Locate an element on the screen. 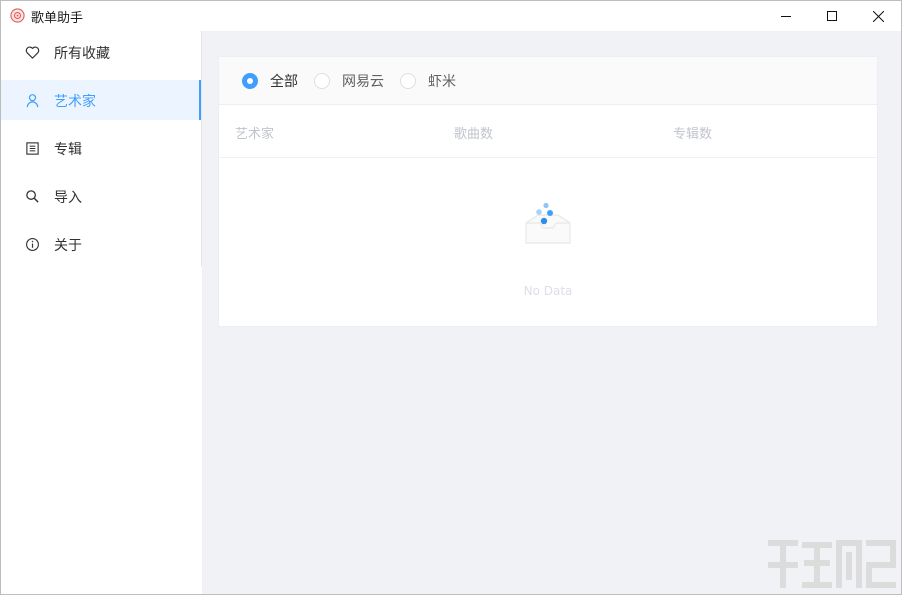  maximize-icon is located at coordinates (832, 16).